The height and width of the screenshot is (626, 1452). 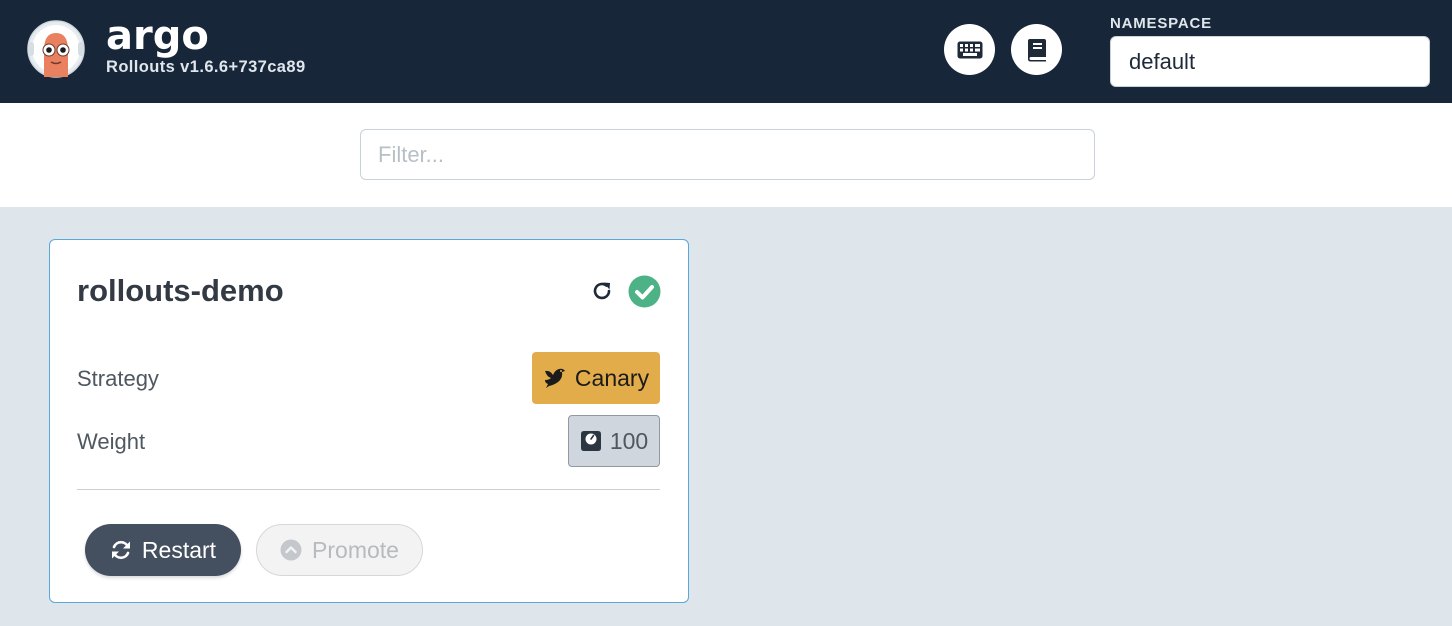 I want to click on weight-label: Weight, so click(x=111, y=441).